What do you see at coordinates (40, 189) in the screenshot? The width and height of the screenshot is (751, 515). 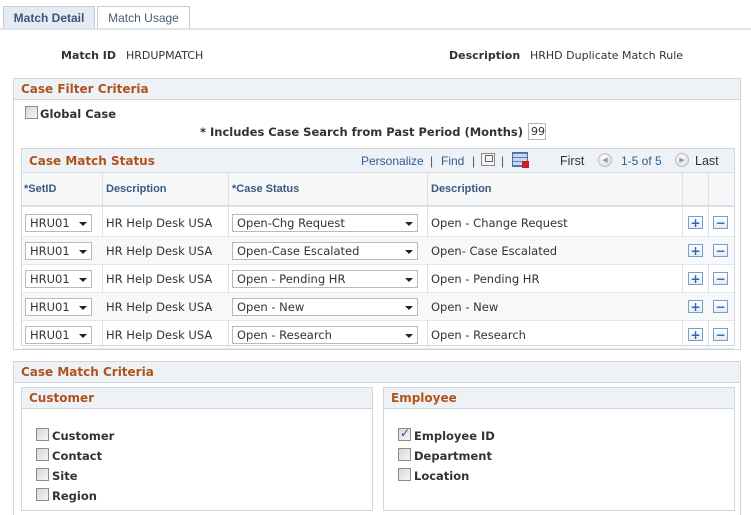 I see `column-header-setid: *SetID` at bounding box center [40, 189].